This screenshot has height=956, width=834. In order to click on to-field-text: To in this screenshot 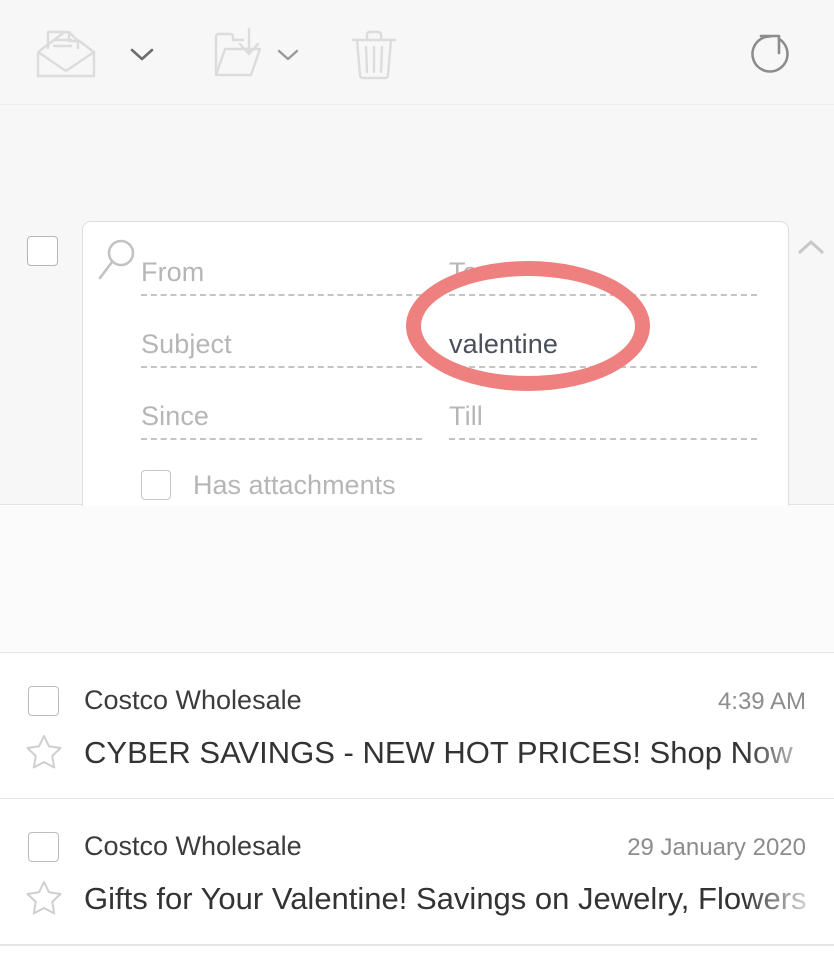, I will do `click(463, 272)`.